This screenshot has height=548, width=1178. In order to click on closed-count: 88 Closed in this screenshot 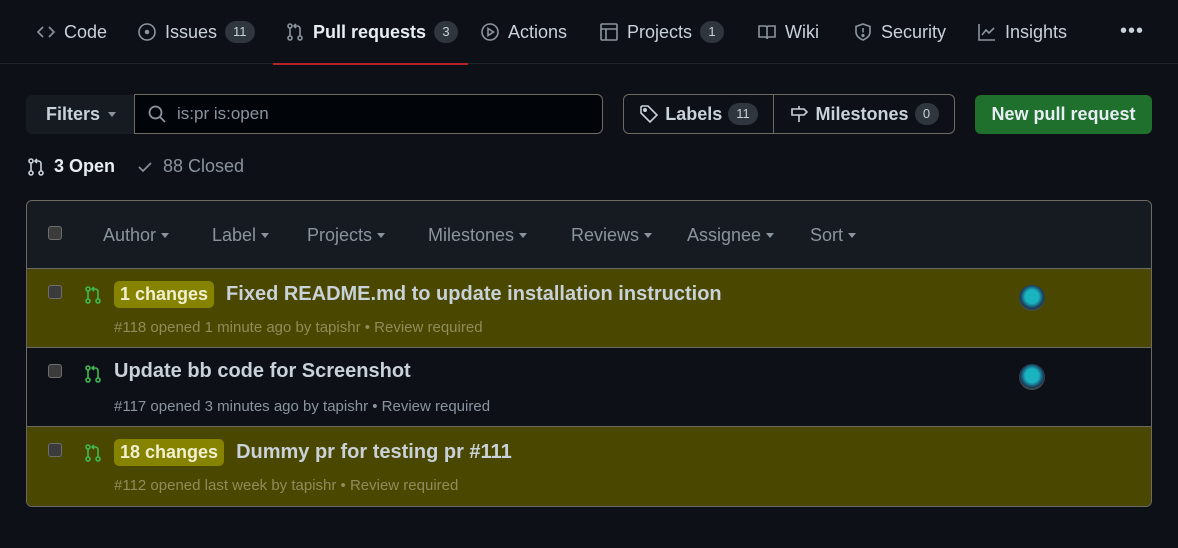, I will do `click(204, 166)`.